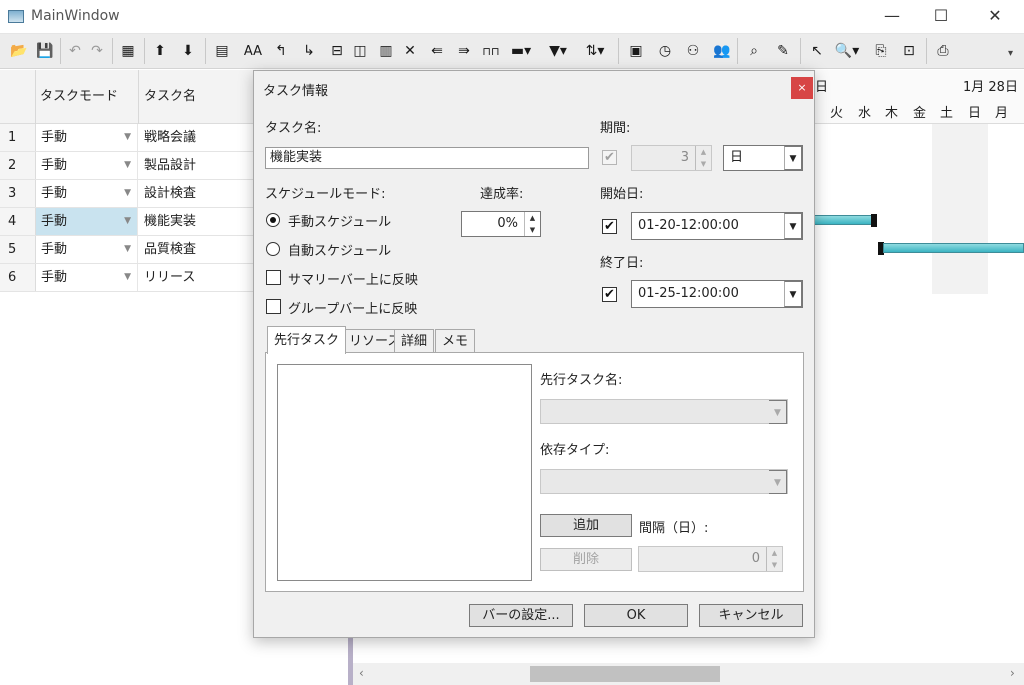 Image resolution: width=1024 pixels, height=685 pixels. Describe the element at coordinates (128, 51) in the screenshot. I see `grid-icon: ▦` at that location.